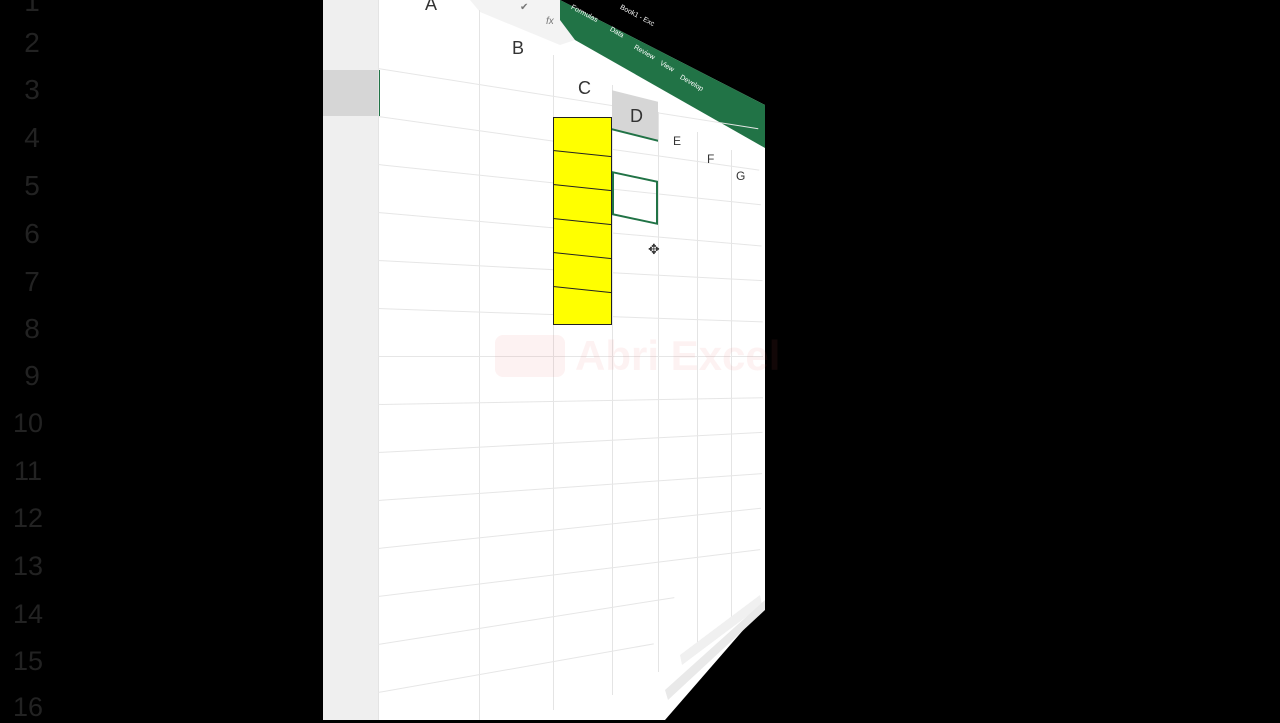  Describe the element at coordinates (32, 376) in the screenshot. I see `row-header-9: 9` at that location.